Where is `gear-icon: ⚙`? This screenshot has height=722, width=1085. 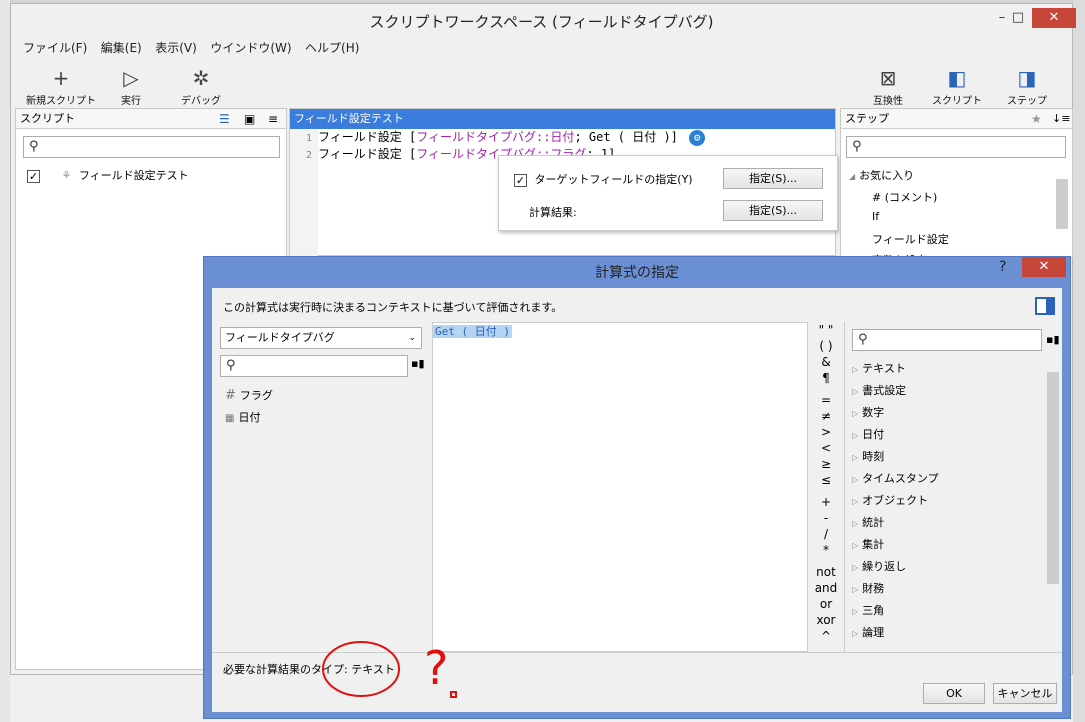
gear-icon: ⚙ is located at coordinates (697, 138).